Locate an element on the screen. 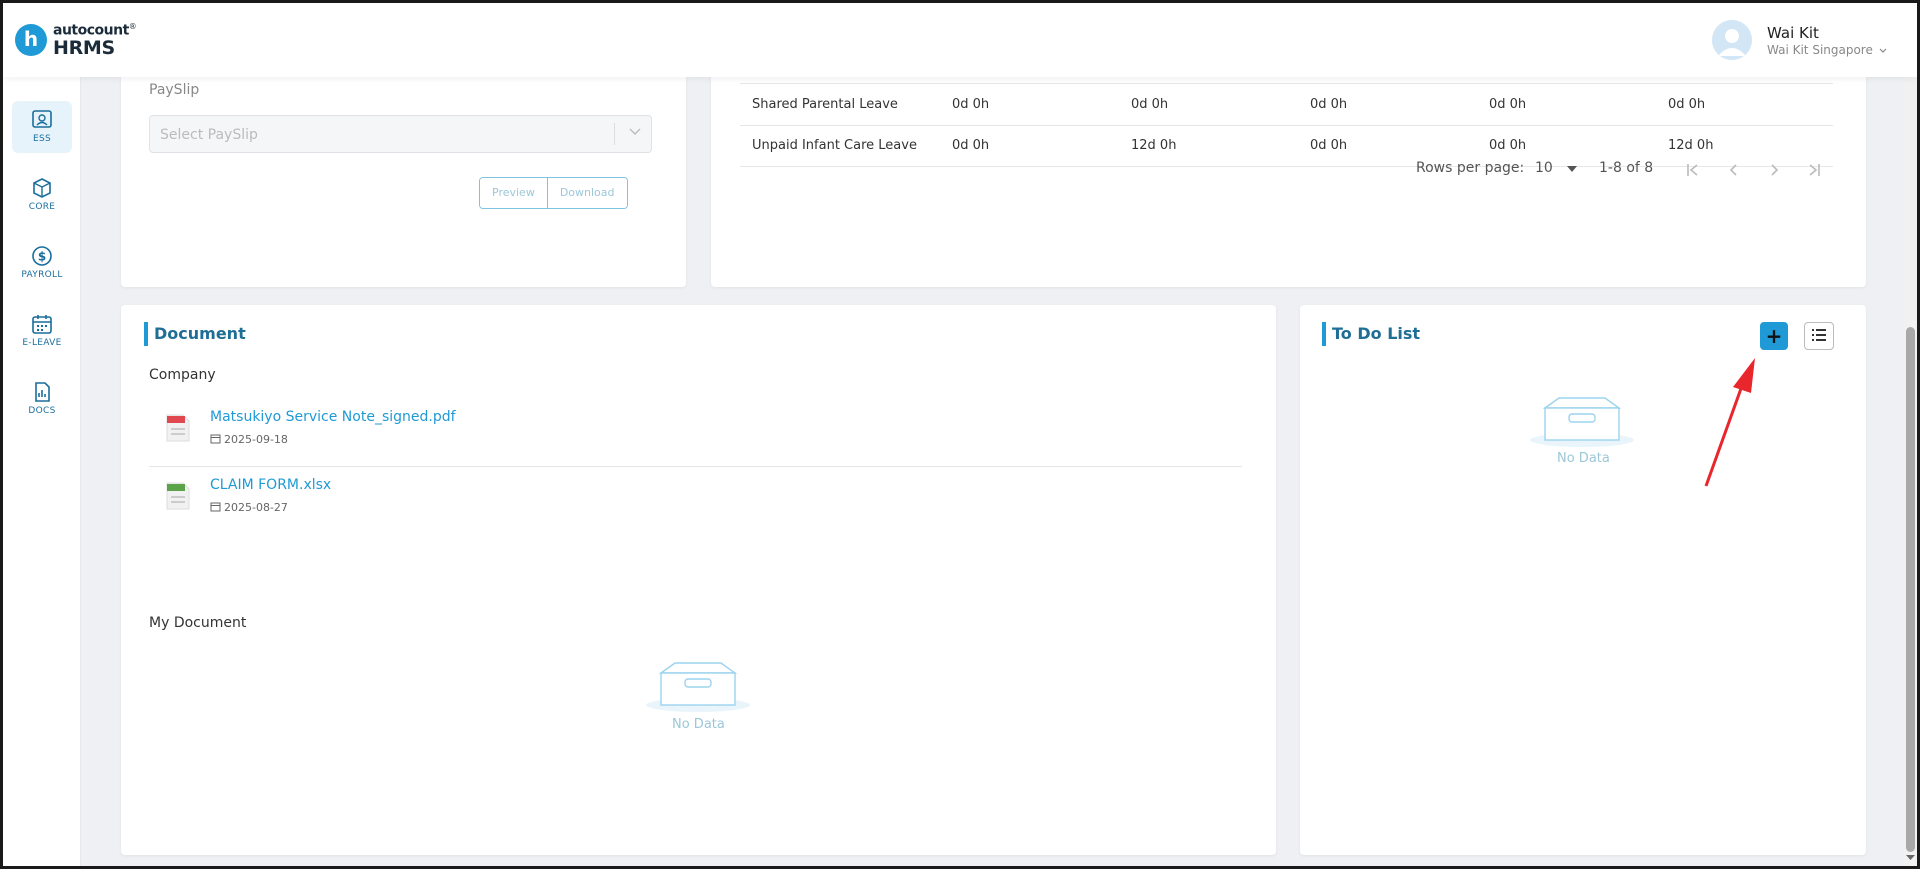 Image resolution: width=1920 pixels, height=869 pixels. sidebar-item-label: E-LEAVE is located at coordinates (42, 343).